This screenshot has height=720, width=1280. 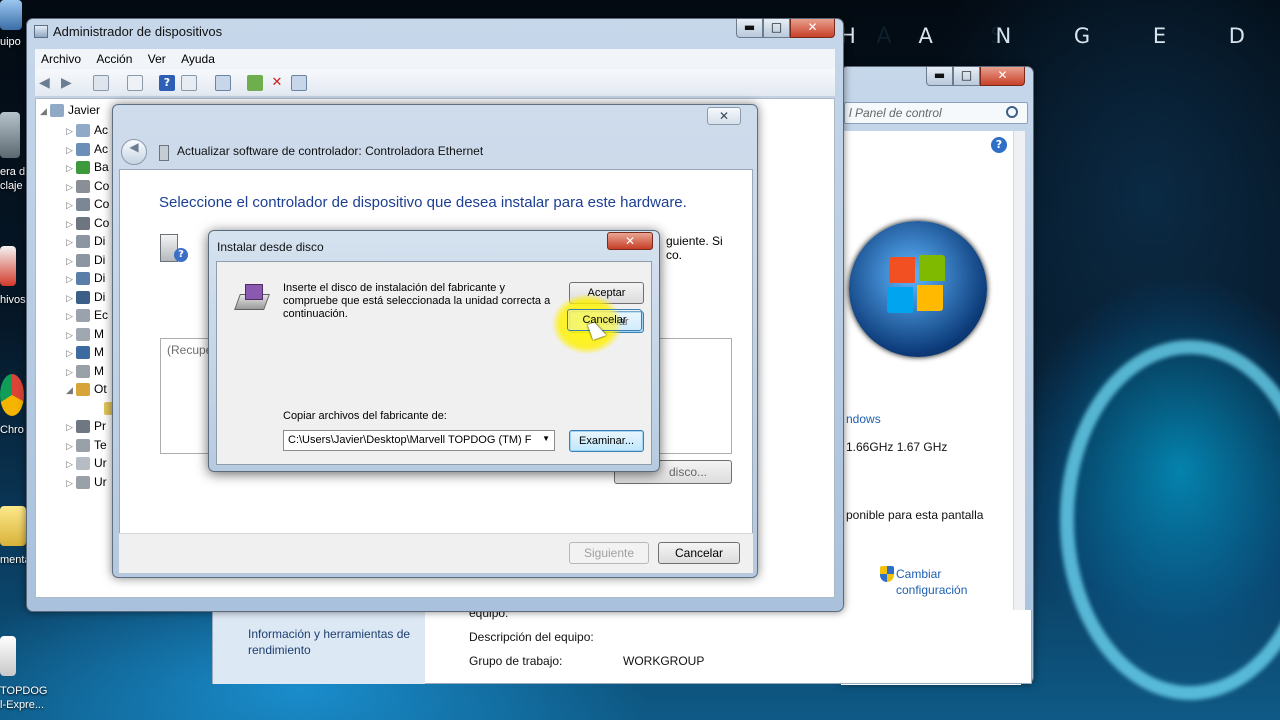 What do you see at coordinates (198, 57) in the screenshot?
I see `menu-ayuda: Ayuda` at bounding box center [198, 57].